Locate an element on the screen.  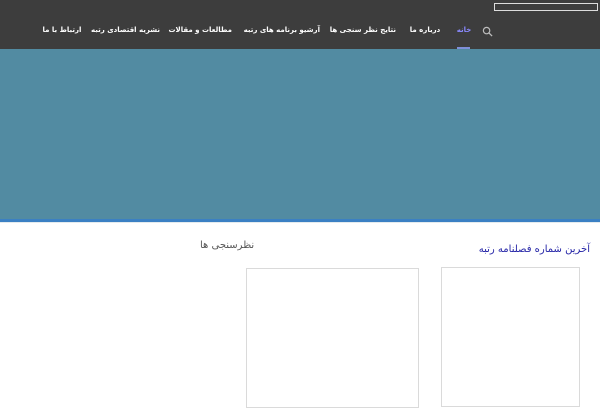
hero-divider is located at coordinates (300, 222).